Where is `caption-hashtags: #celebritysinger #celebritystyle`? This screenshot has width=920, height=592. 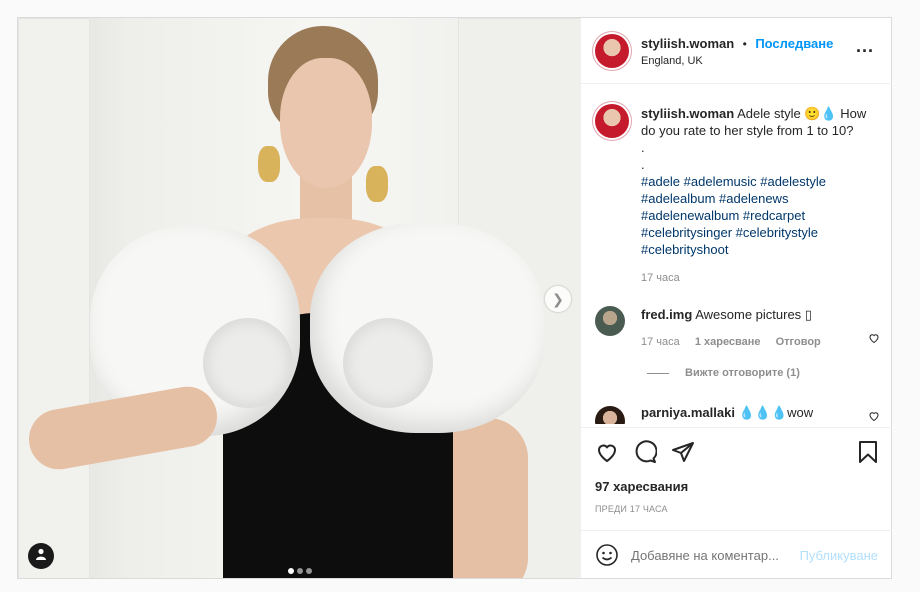
caption-hashtags: #celebritysinger #celebritystyle is located at coordinates (761, 232).